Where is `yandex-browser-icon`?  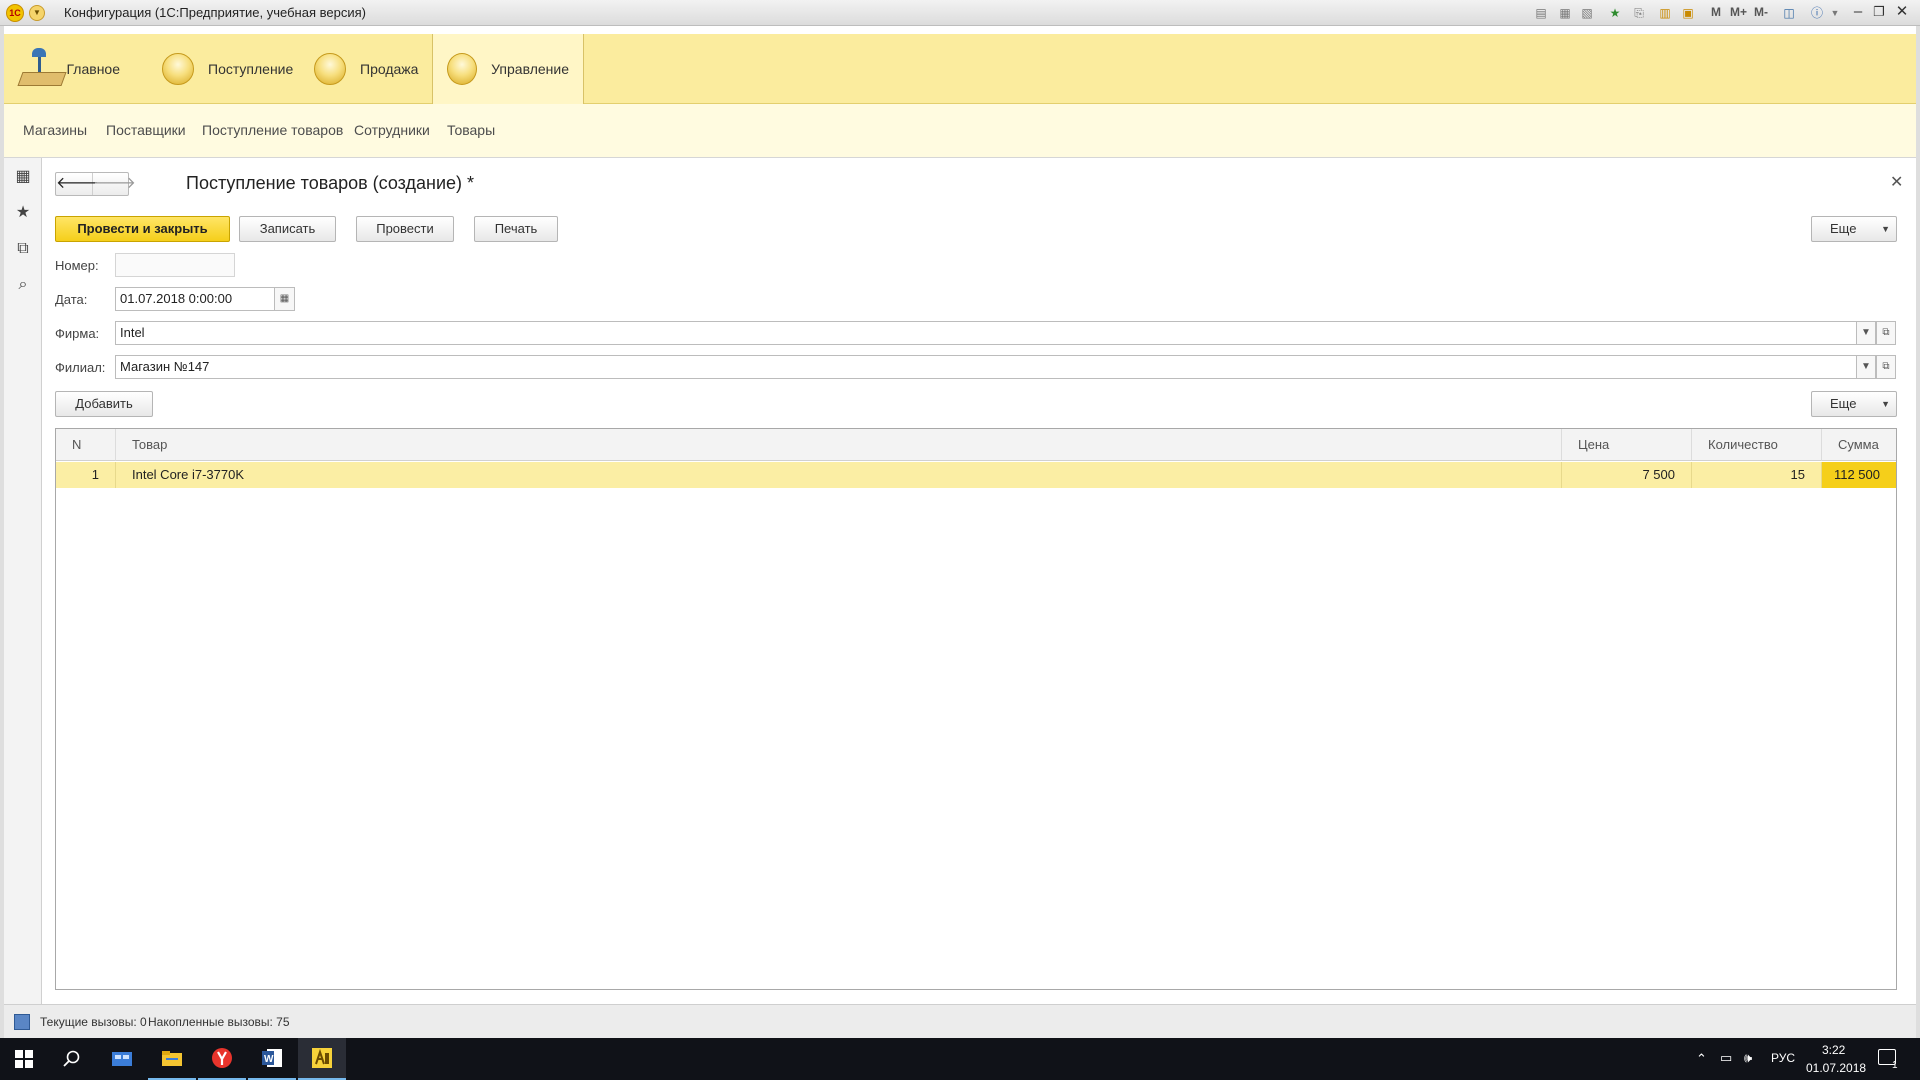
yandex-browser-icon is located at coordinates (222, 1059).